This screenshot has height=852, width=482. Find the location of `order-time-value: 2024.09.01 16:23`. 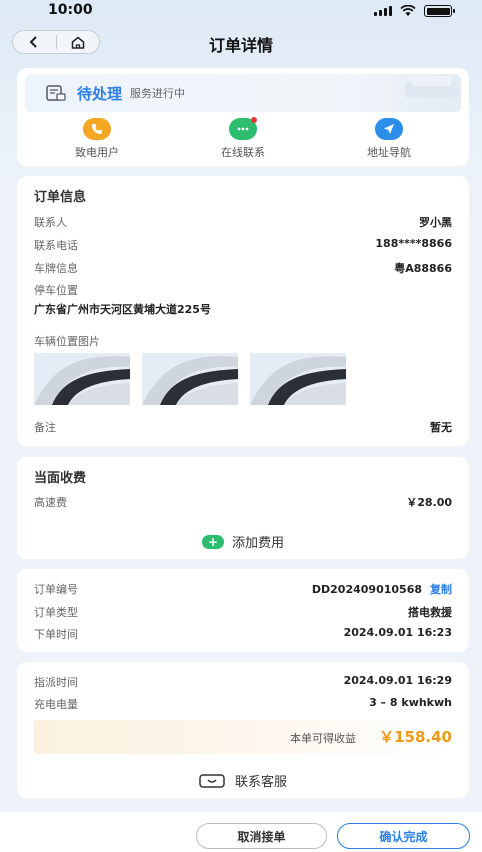

order-time-value: 2024.09.01 16:23 is located at coordinates (397, 632).